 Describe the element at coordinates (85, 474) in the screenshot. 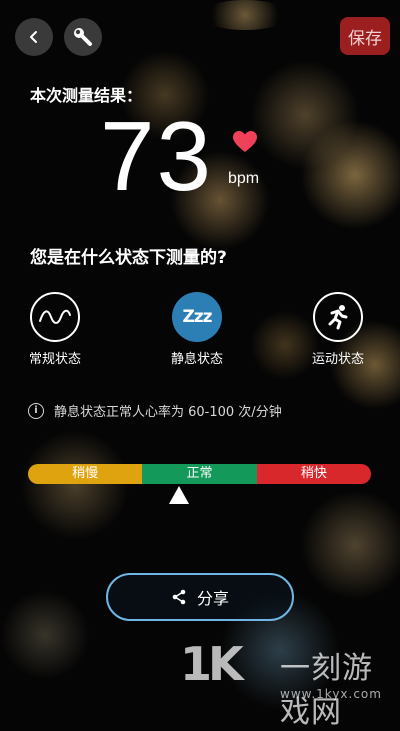

I see `range-slow: 稍慢` at that location.